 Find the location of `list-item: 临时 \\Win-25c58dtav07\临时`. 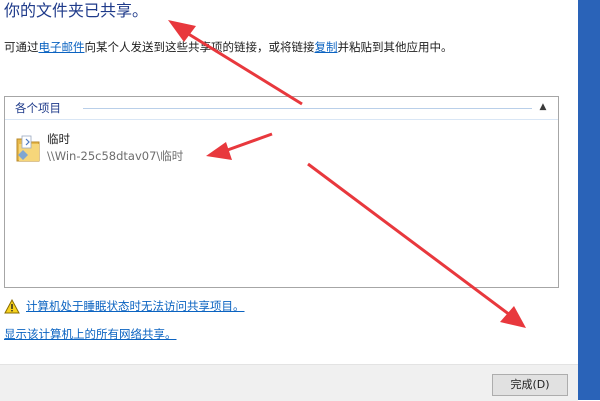

list-item: 临时 \\Win-25c58dtav07\临时 is located at coordinates (145, 151).